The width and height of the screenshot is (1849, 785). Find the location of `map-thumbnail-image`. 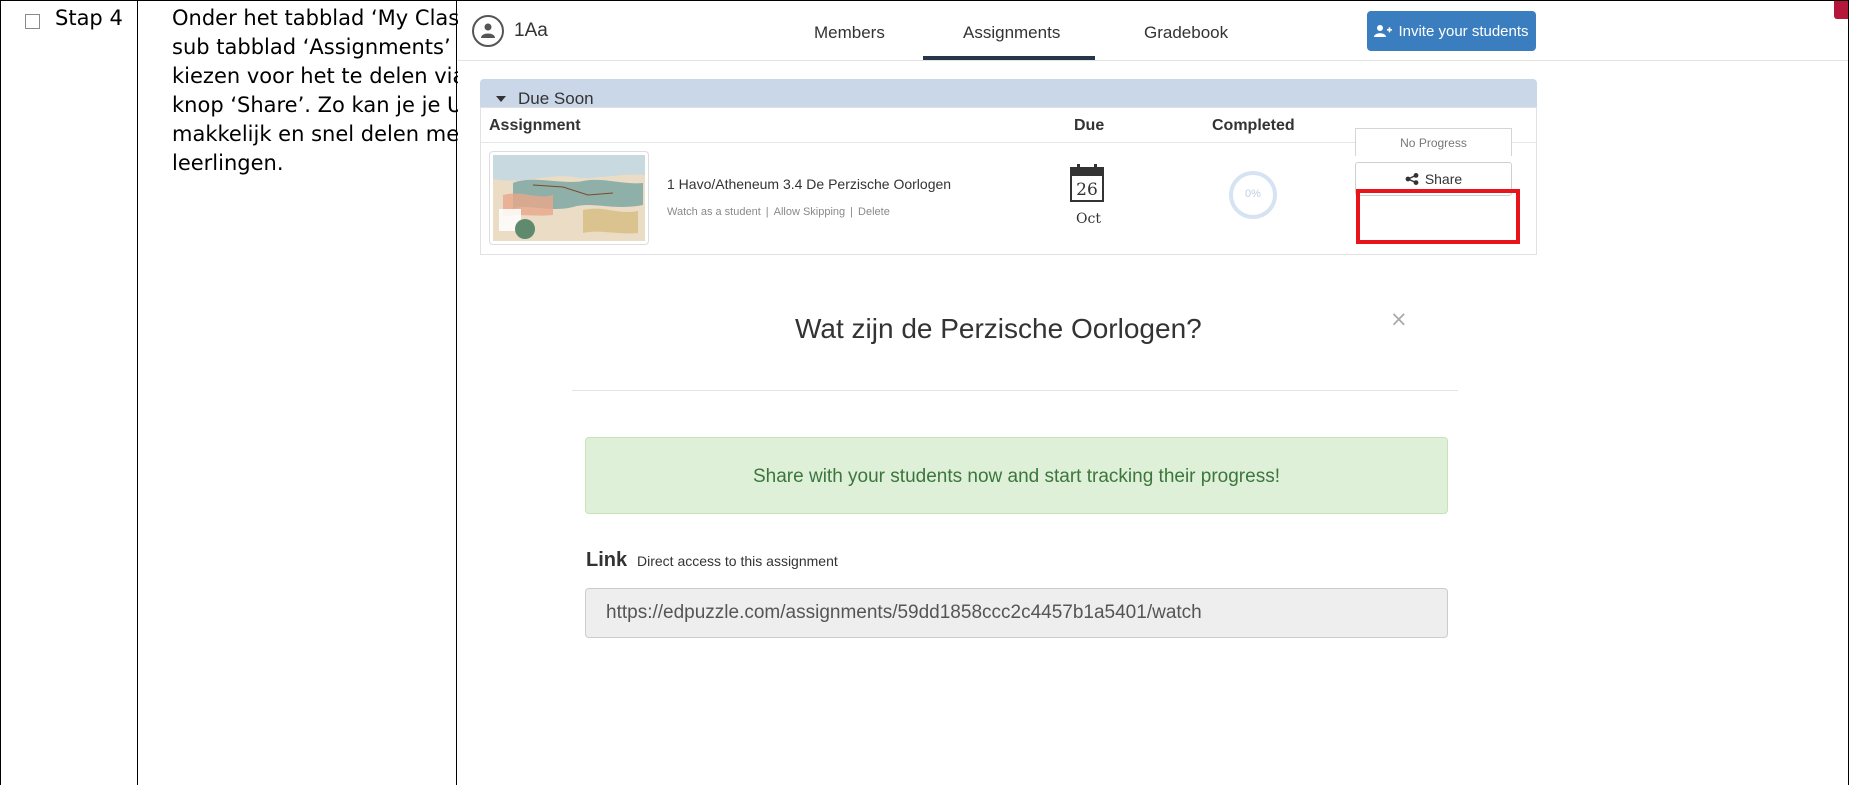

map-thumbnail-image is located at coordinates (569, 198).